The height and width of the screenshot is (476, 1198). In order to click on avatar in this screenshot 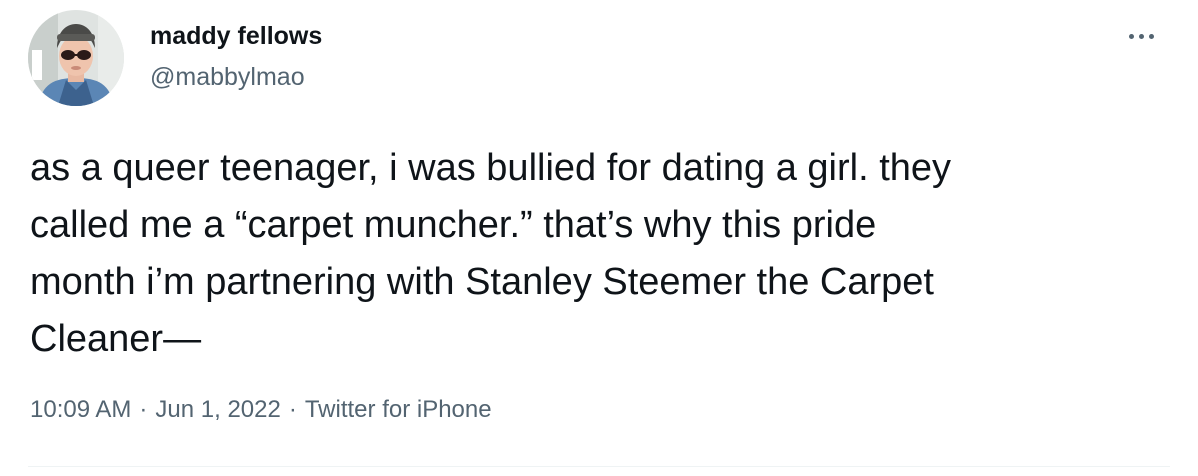, I will do `click(76, 58)`.